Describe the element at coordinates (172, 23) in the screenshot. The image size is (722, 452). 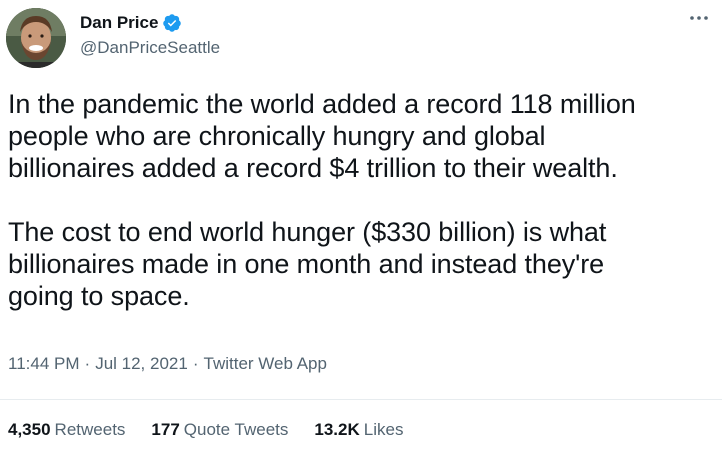
I see `verified-badge-icon` at that location.